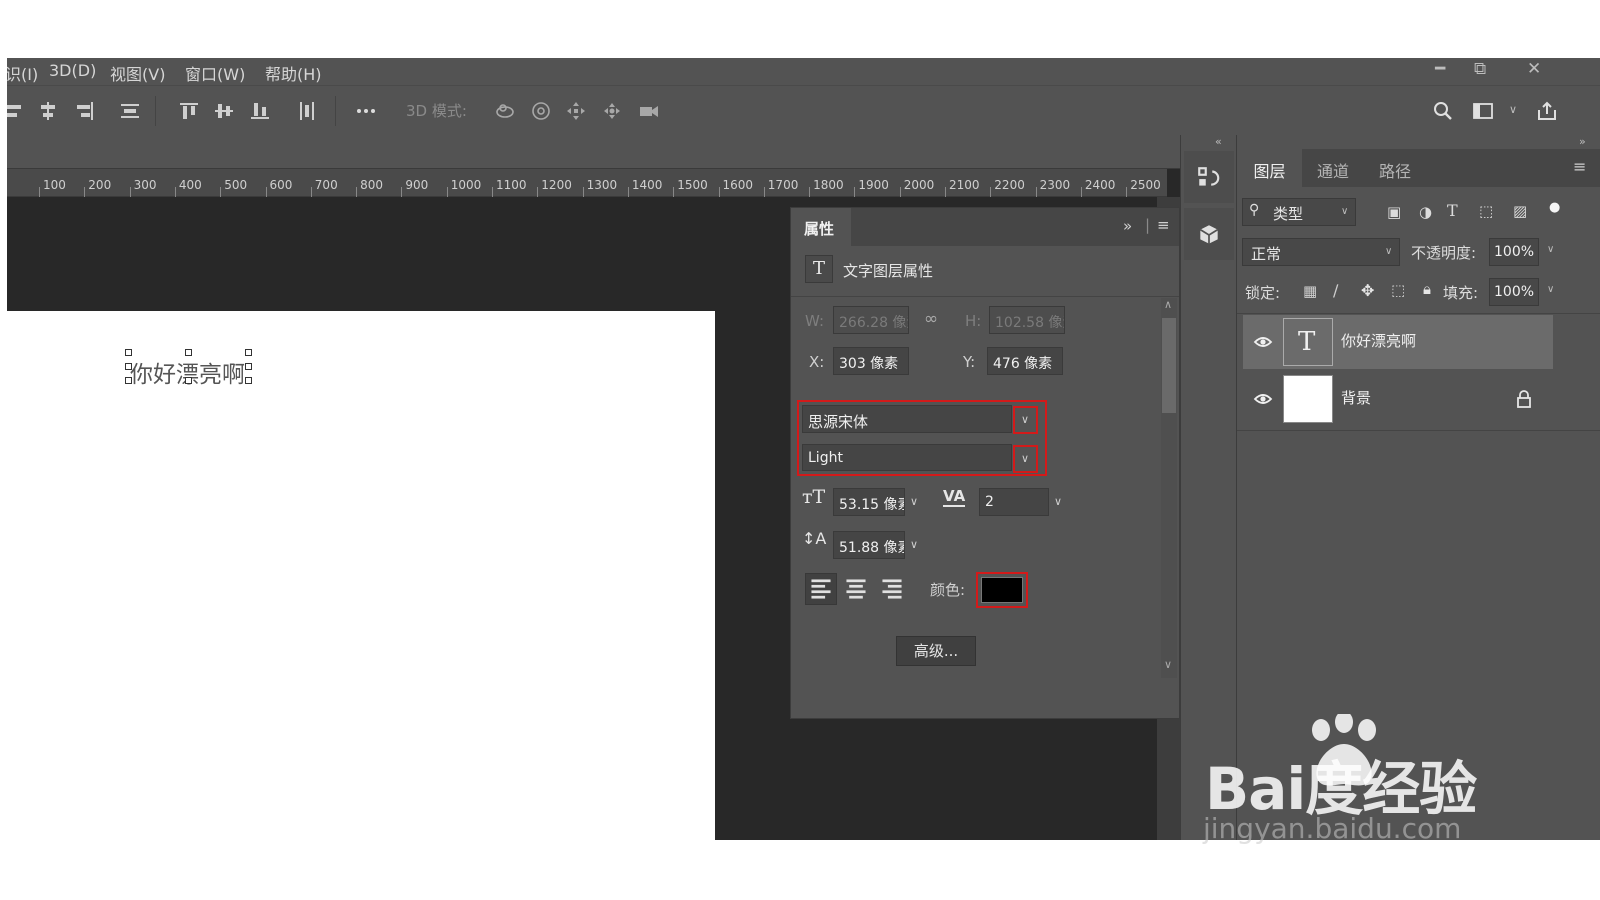  Describe the element at coordinates (1483, 111) in the screenshot. I see `workspace-icon` at that location.